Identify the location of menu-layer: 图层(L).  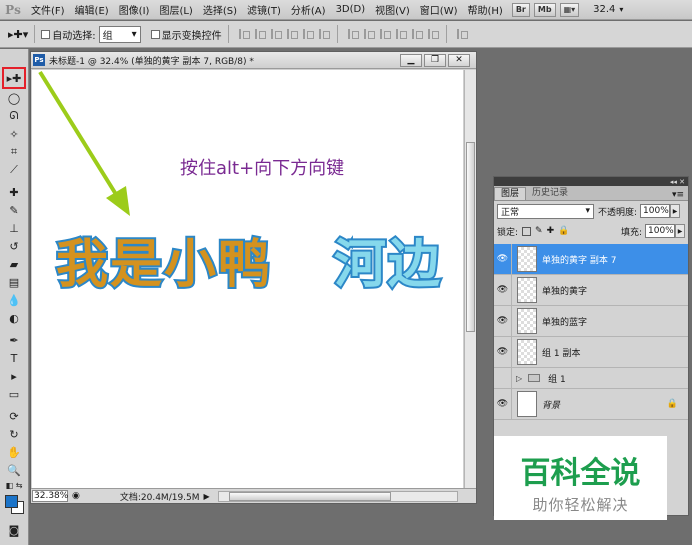
(175, 9).